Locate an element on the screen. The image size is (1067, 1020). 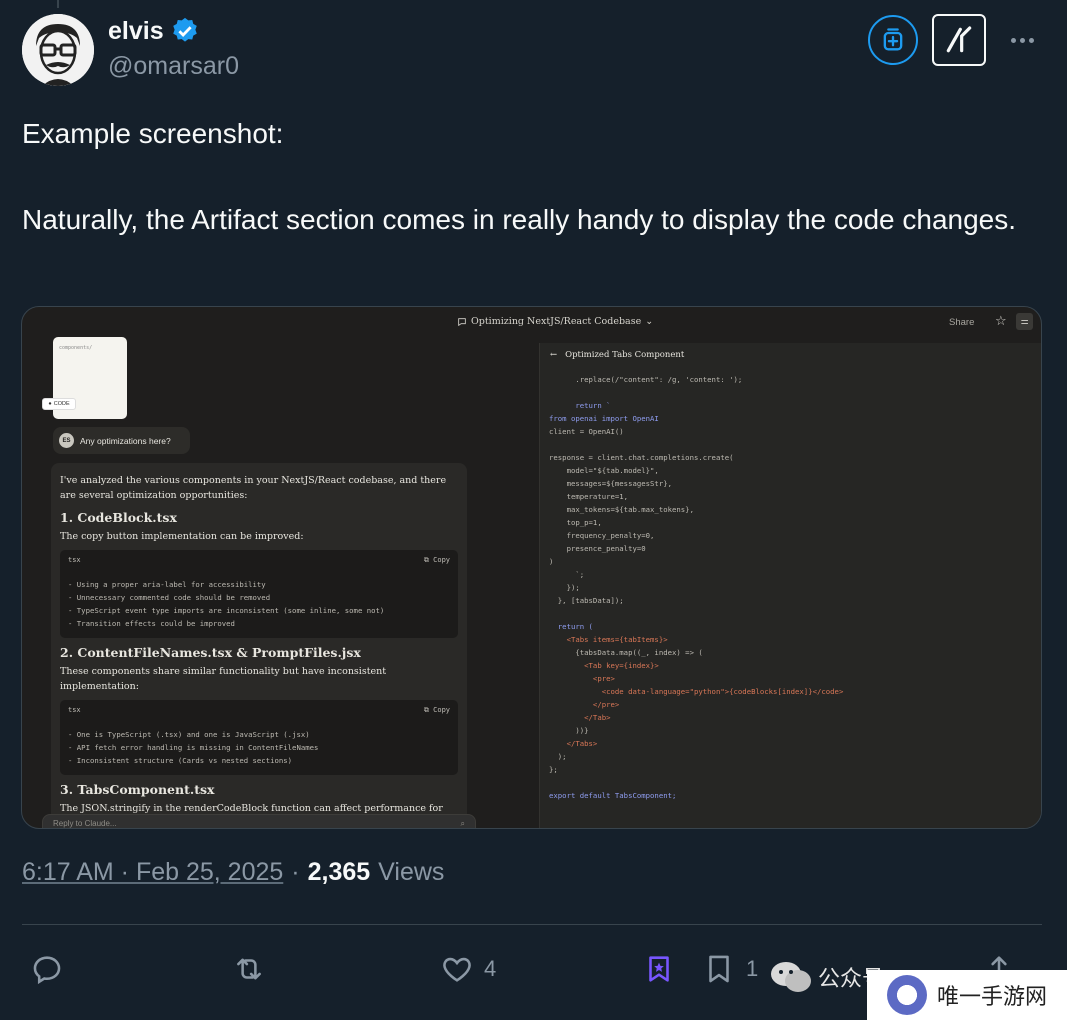
grok-button is located at coordinates (959, 40).